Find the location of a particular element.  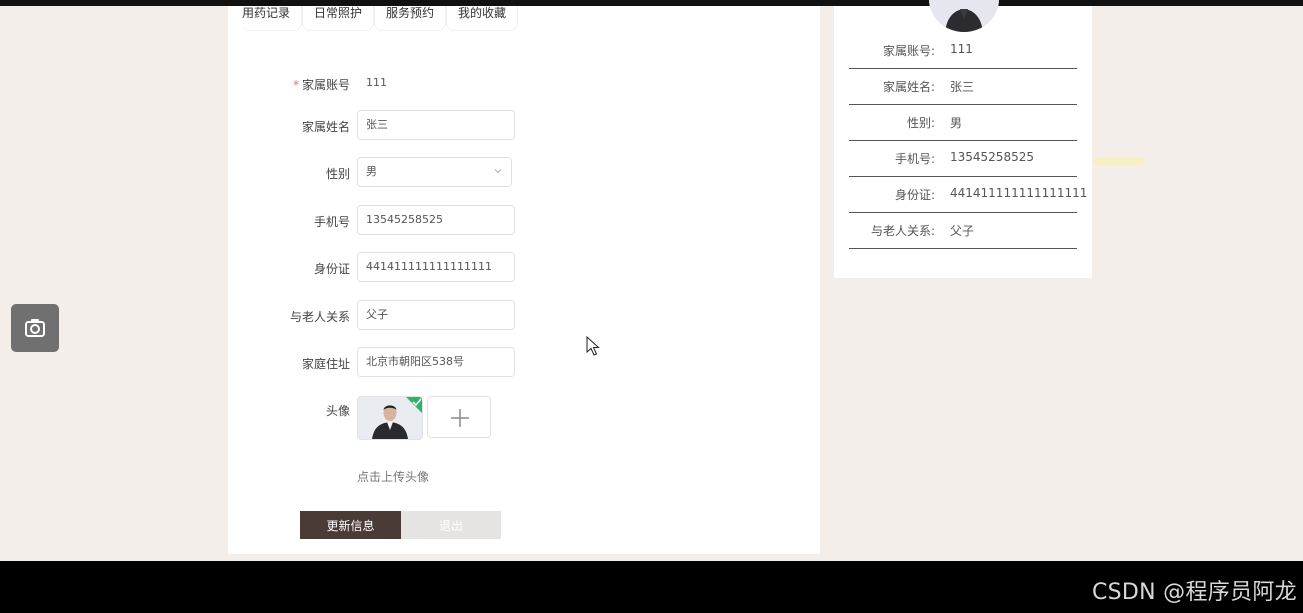

avatar-label: 头像 is located at coordinates (337, 411).